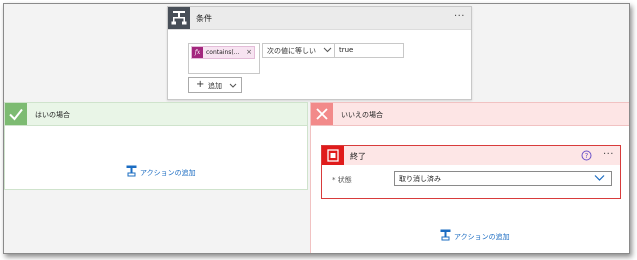 Image resolution: width=637 pixels, height=260 pixels. What do you see at coordinates (608, 155) in the screenshot?
I see `terminate-more-button: ···` at bounding box center [608, 155].